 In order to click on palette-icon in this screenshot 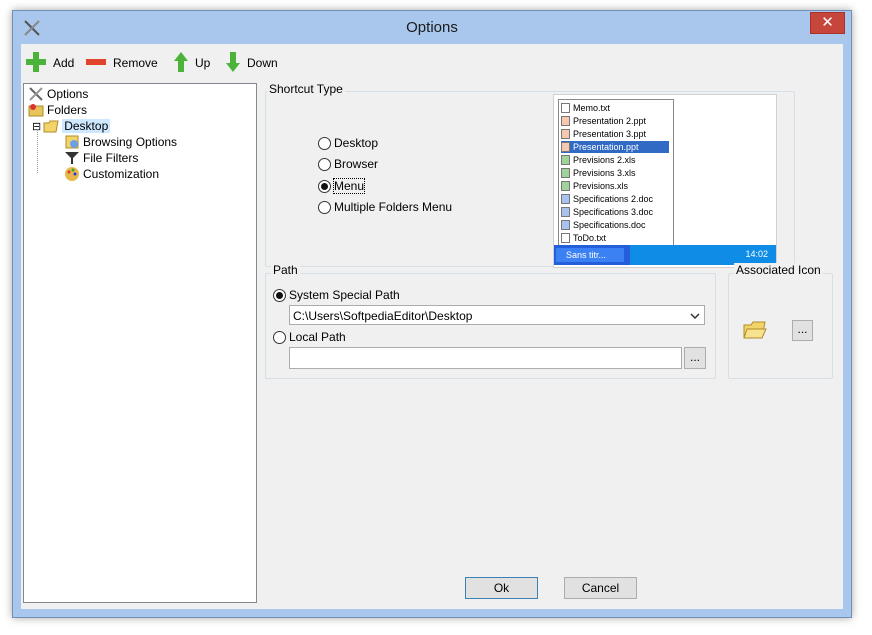, I will do `click(72, 174)`.